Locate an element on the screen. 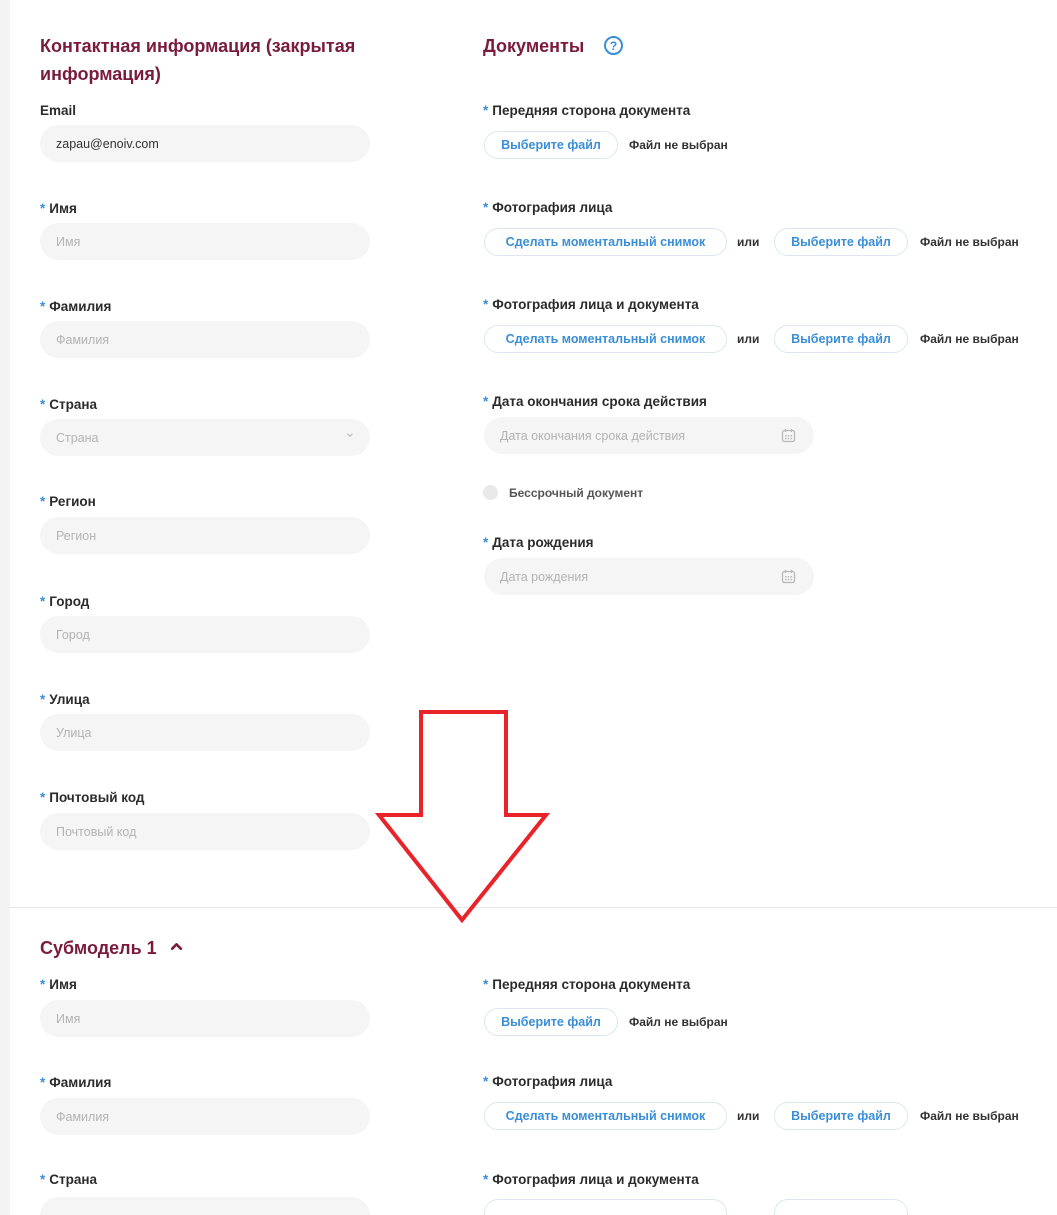 The width and height of the screenshot is (1057, 1215). street-label: * Улица is located at coordinates (65, 699).